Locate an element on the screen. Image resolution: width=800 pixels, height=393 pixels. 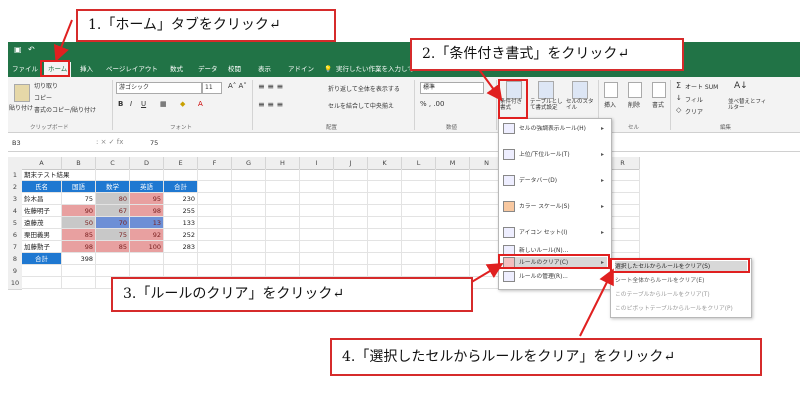
callout-step-1: 1.「ホーム」タブをクリック↵ is located at coordinates (206, 25).